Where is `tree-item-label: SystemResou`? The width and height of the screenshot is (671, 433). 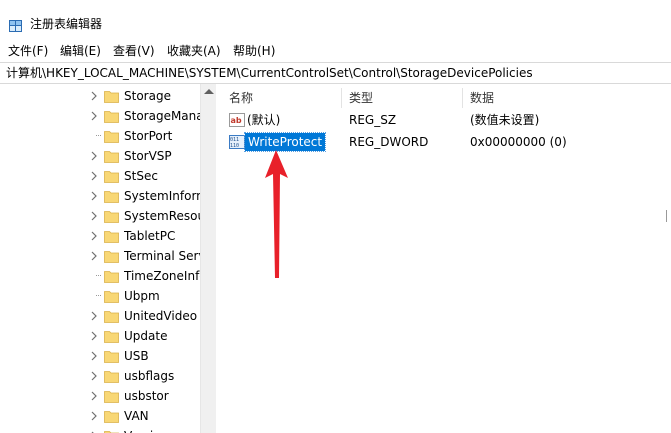
tree-item-label: SystemResou is located at coordinates (162, 216).